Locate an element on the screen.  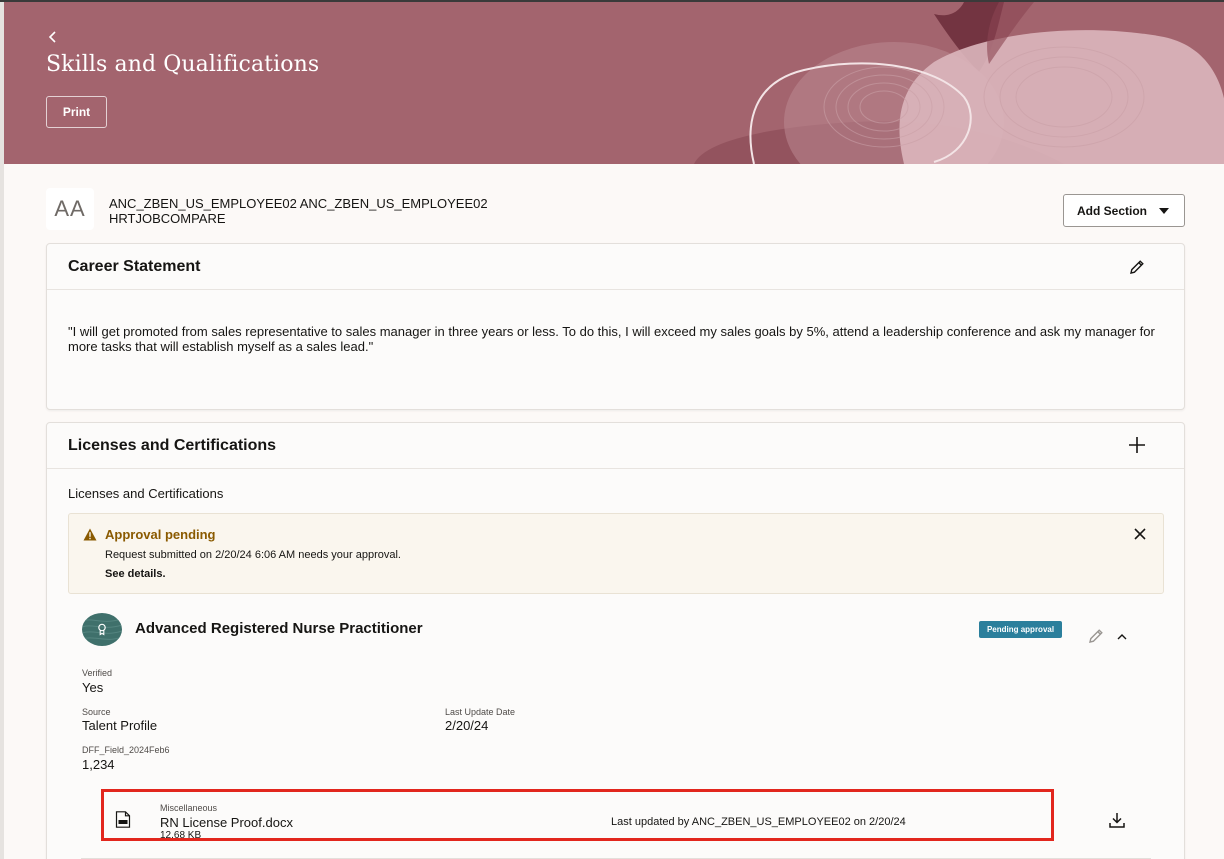
last-update-value: 2/20/24 is located at coordinates (467, 725).